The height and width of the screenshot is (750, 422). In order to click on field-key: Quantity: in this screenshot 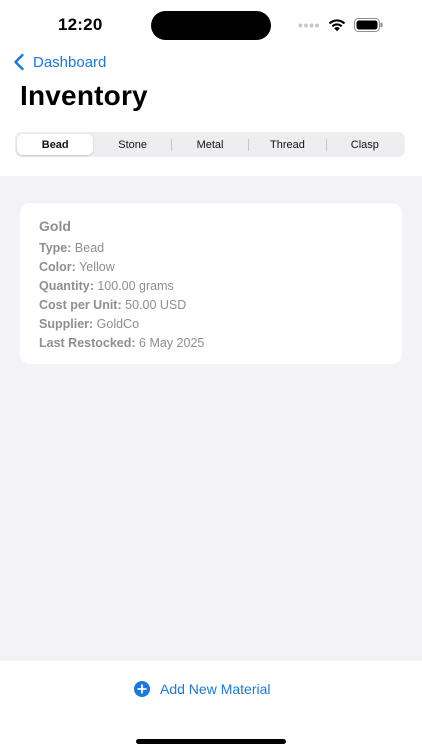, I will do `click(66, 286)`.